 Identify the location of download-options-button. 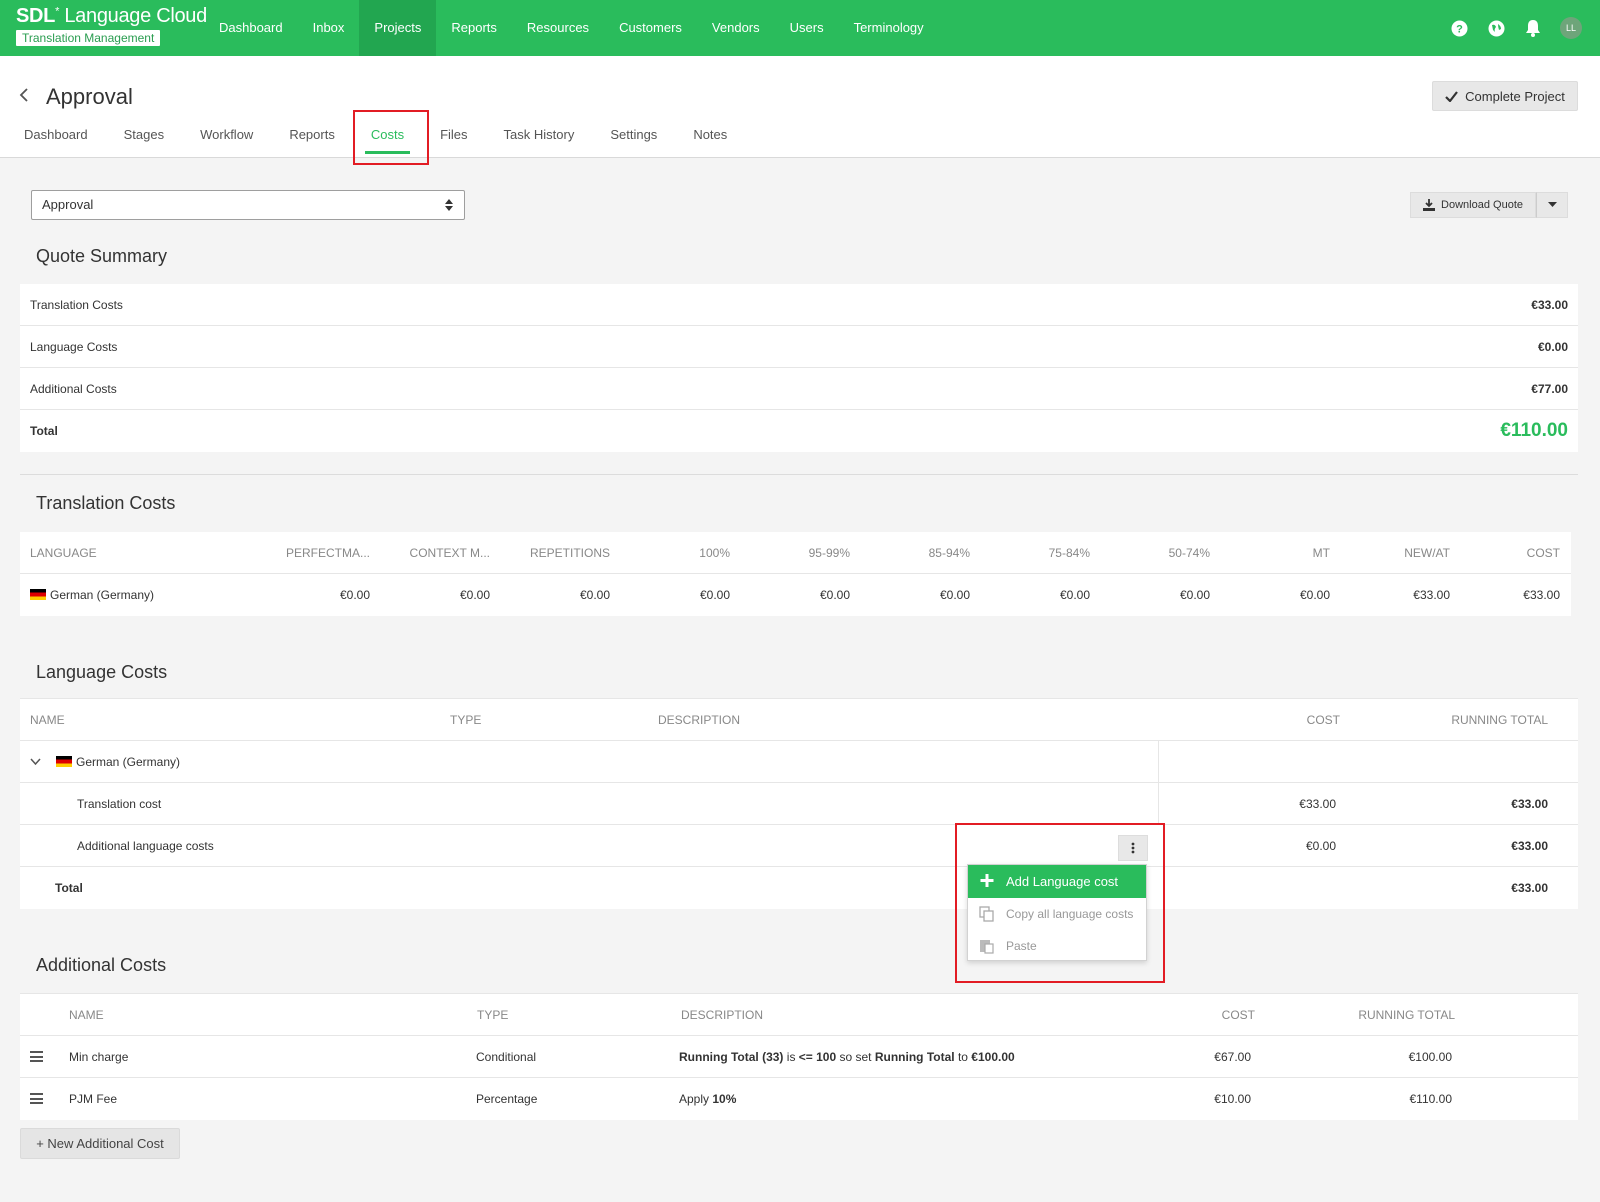
(1552, 205).